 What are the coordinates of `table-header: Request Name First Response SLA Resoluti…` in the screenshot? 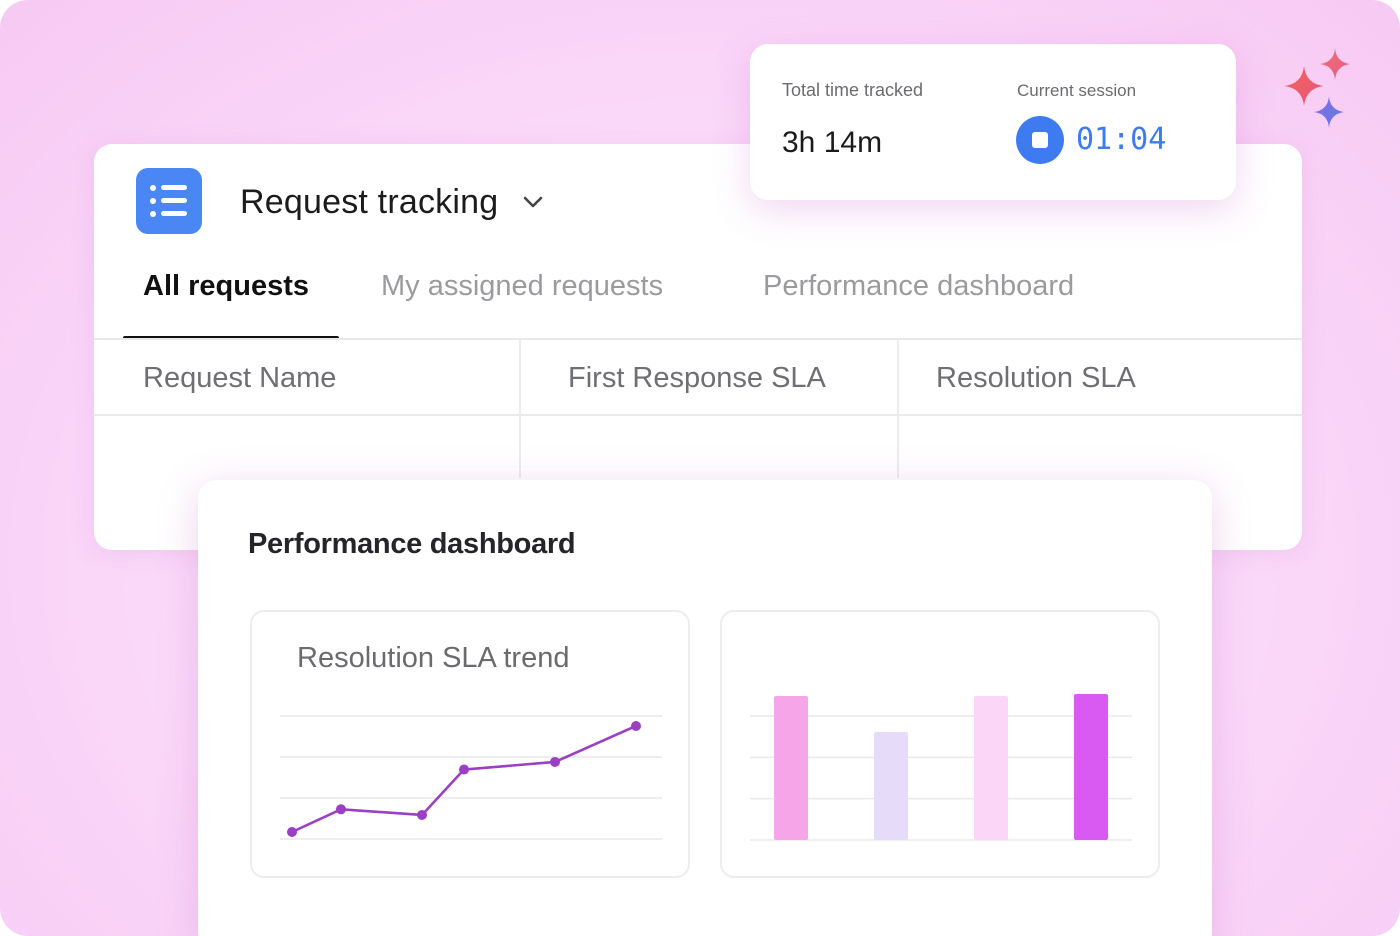 It's located at (698, 377).